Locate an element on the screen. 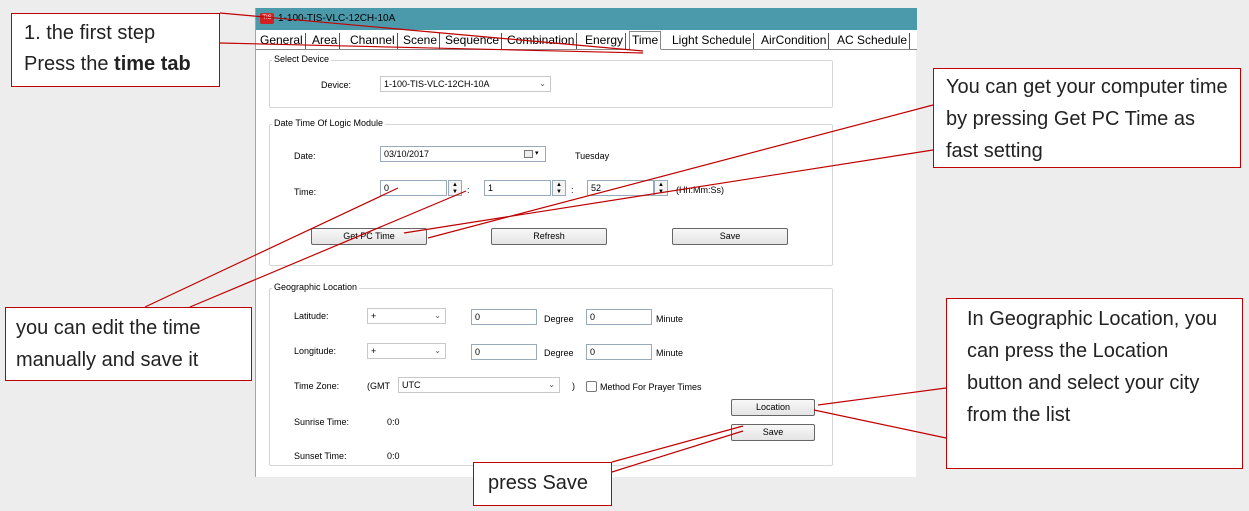 Image resolution: width=1249 pixels, height=511 pixels. first-step-prefix: Press the is located at coordinates (69, 64).